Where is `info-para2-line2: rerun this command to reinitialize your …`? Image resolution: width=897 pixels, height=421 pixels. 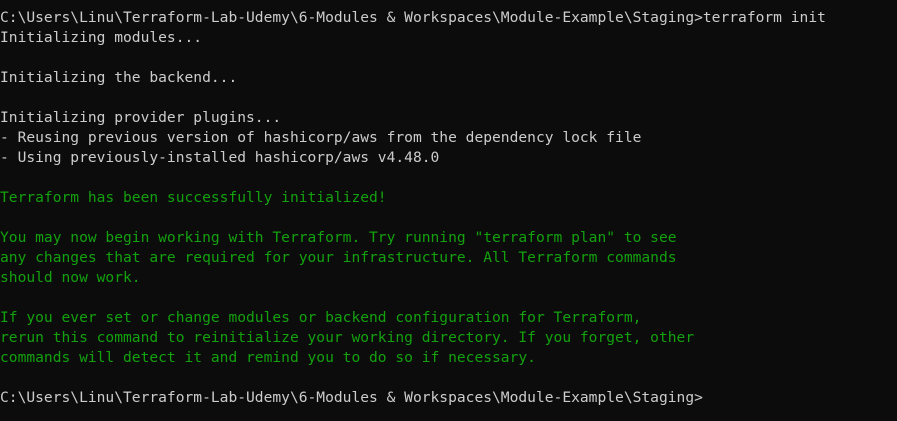
info-para2-line2: rerun this command to reinitialize your … is located at coordinates (347, 337).